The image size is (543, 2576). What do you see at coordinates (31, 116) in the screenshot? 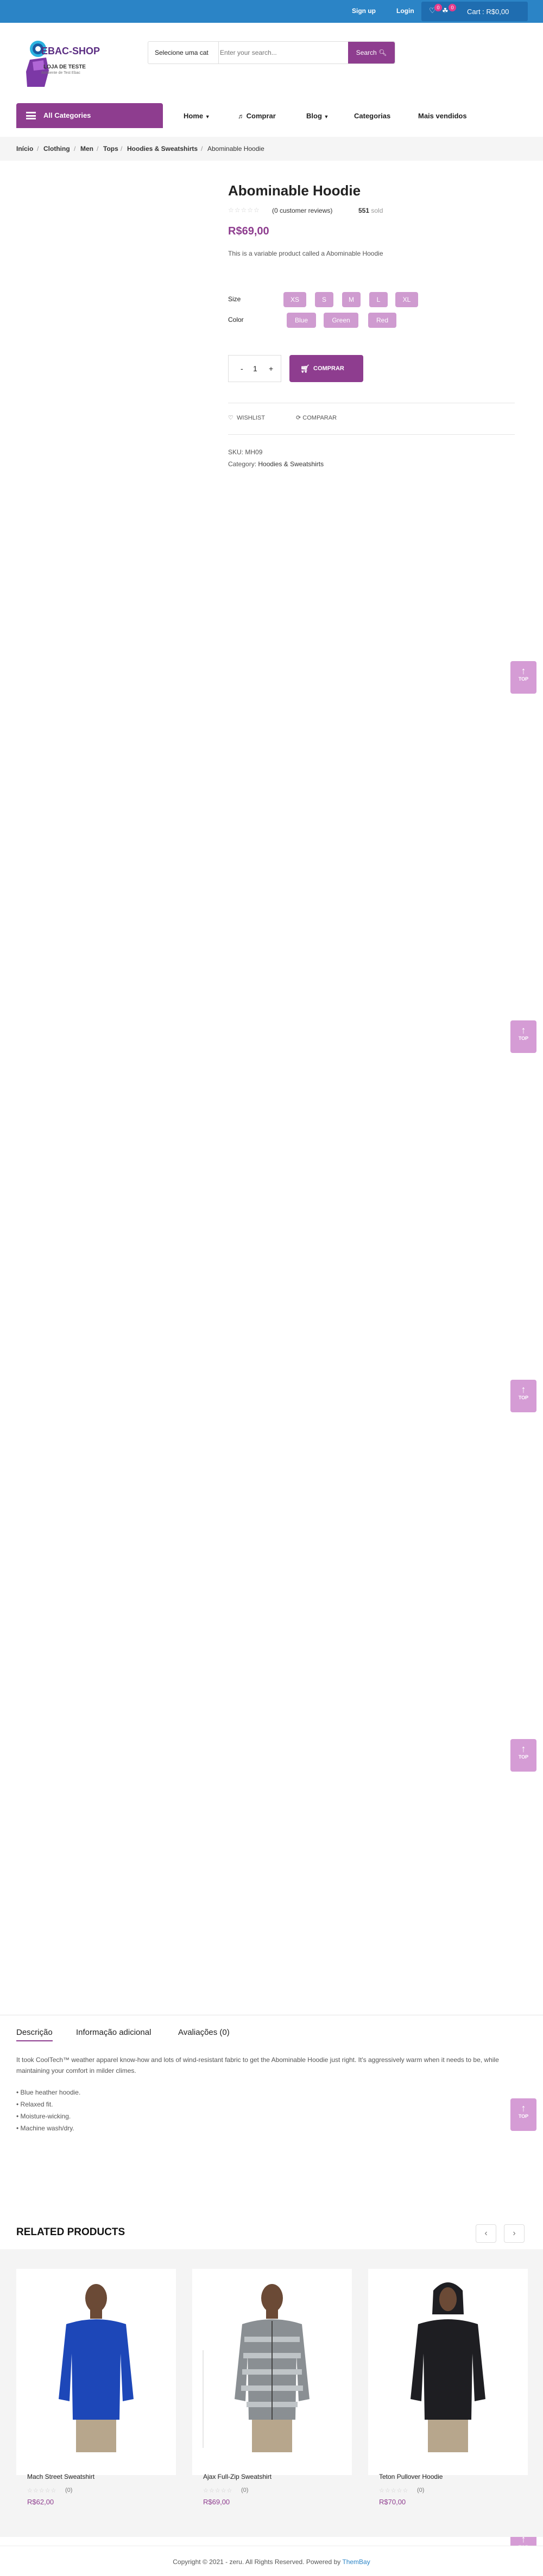
I see `hamburger-icon` at bounding box center [31, 116].